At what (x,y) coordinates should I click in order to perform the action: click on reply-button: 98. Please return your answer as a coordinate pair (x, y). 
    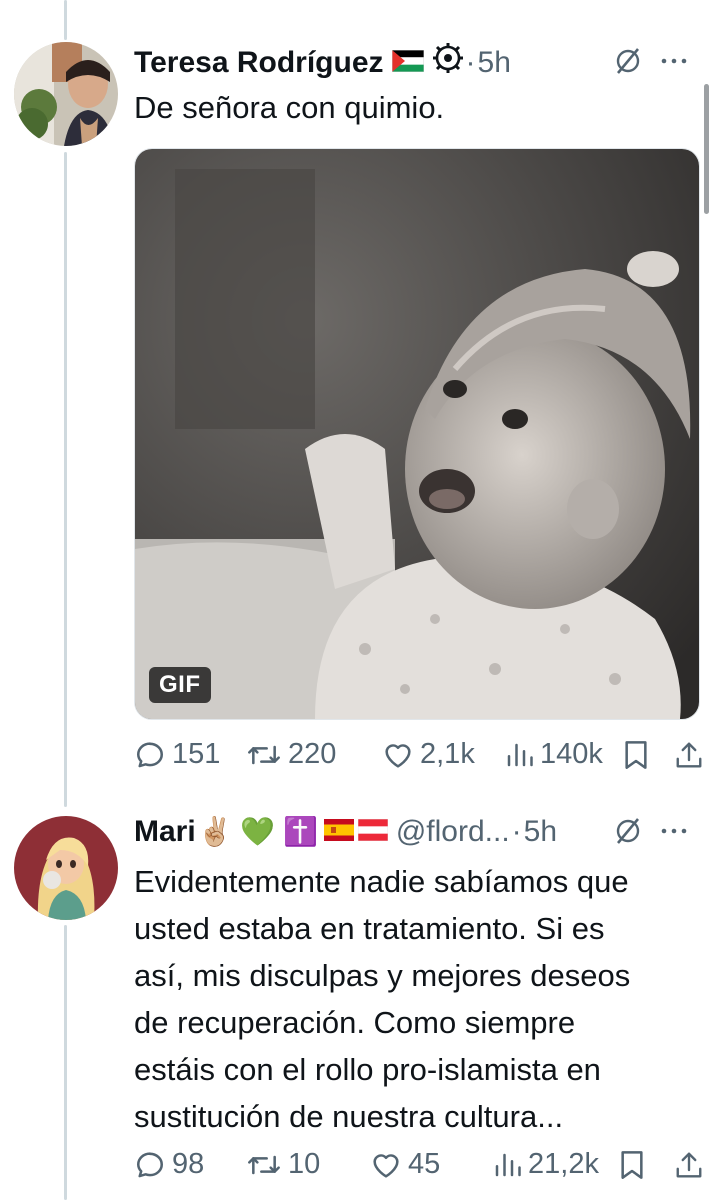
    Looking at the image, I should click on (190, 1164).